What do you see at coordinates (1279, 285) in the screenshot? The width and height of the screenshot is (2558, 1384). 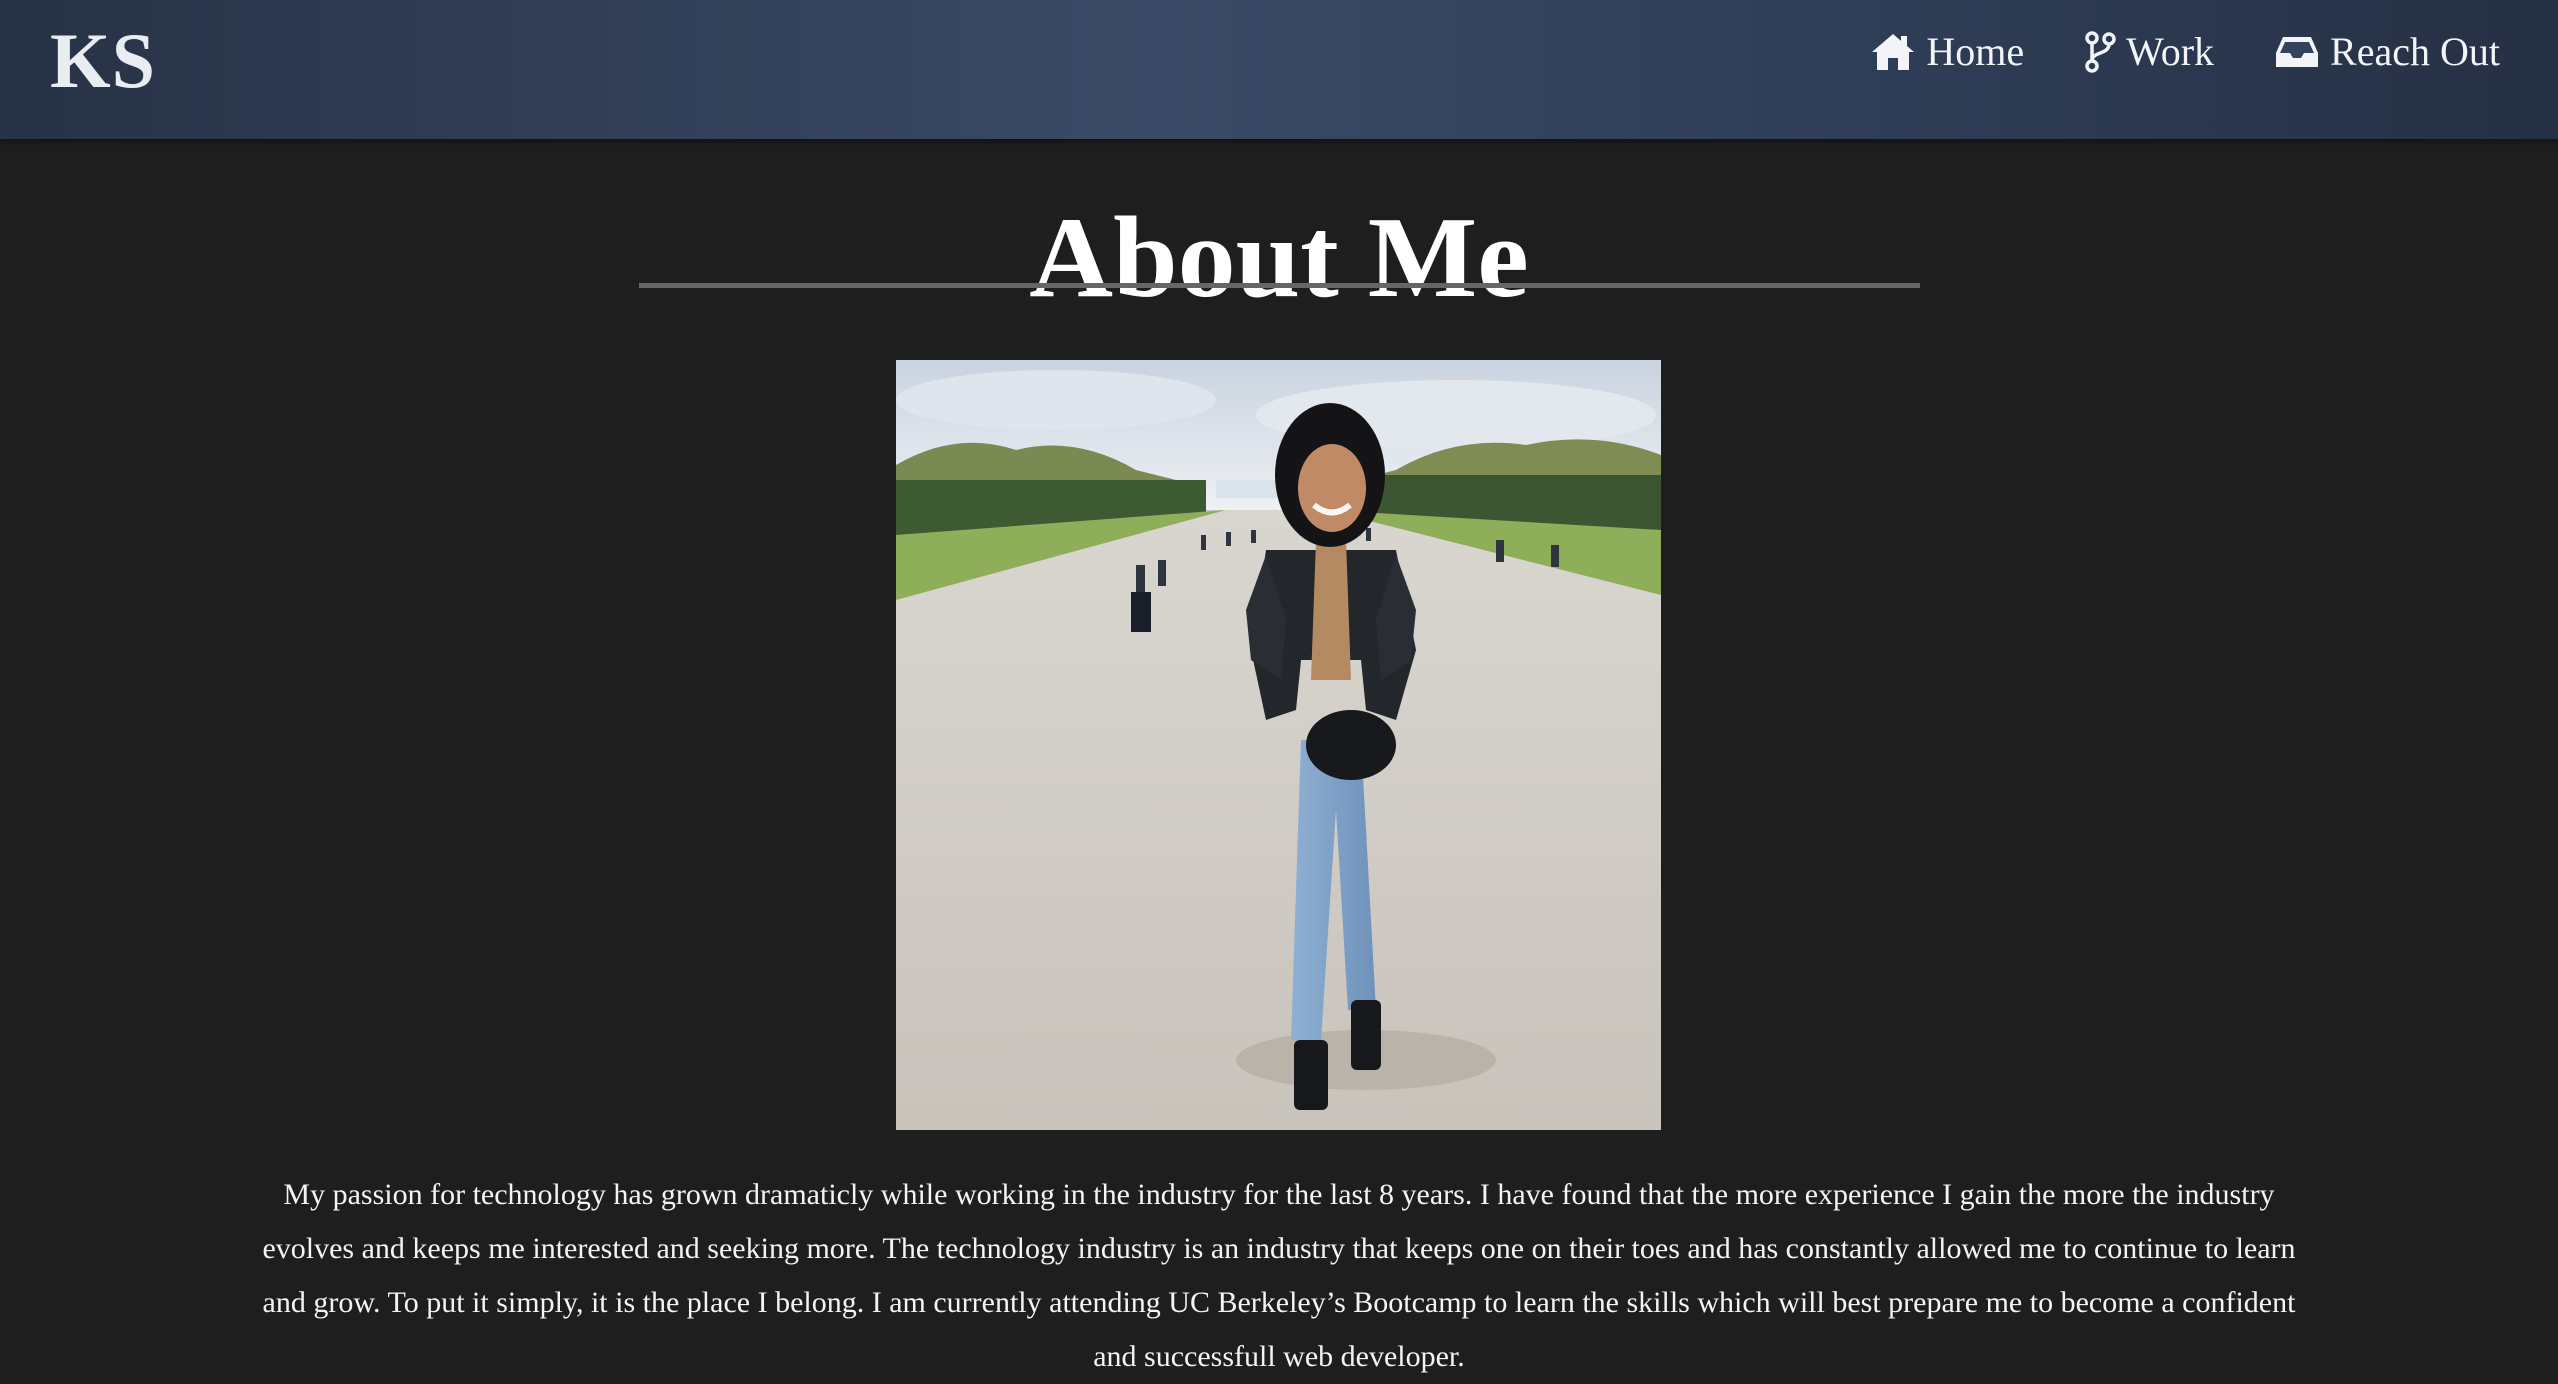 I see `title-divider` at bounding box center [1279, 285].